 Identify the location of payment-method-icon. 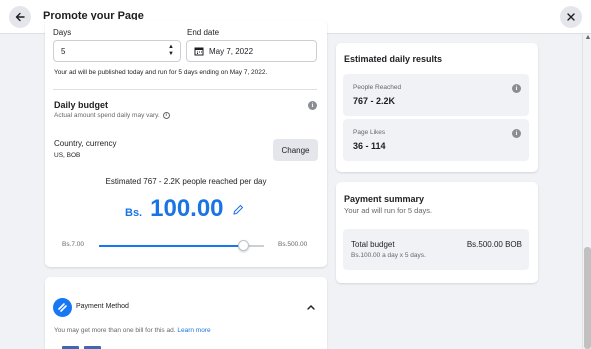
(62, 307).